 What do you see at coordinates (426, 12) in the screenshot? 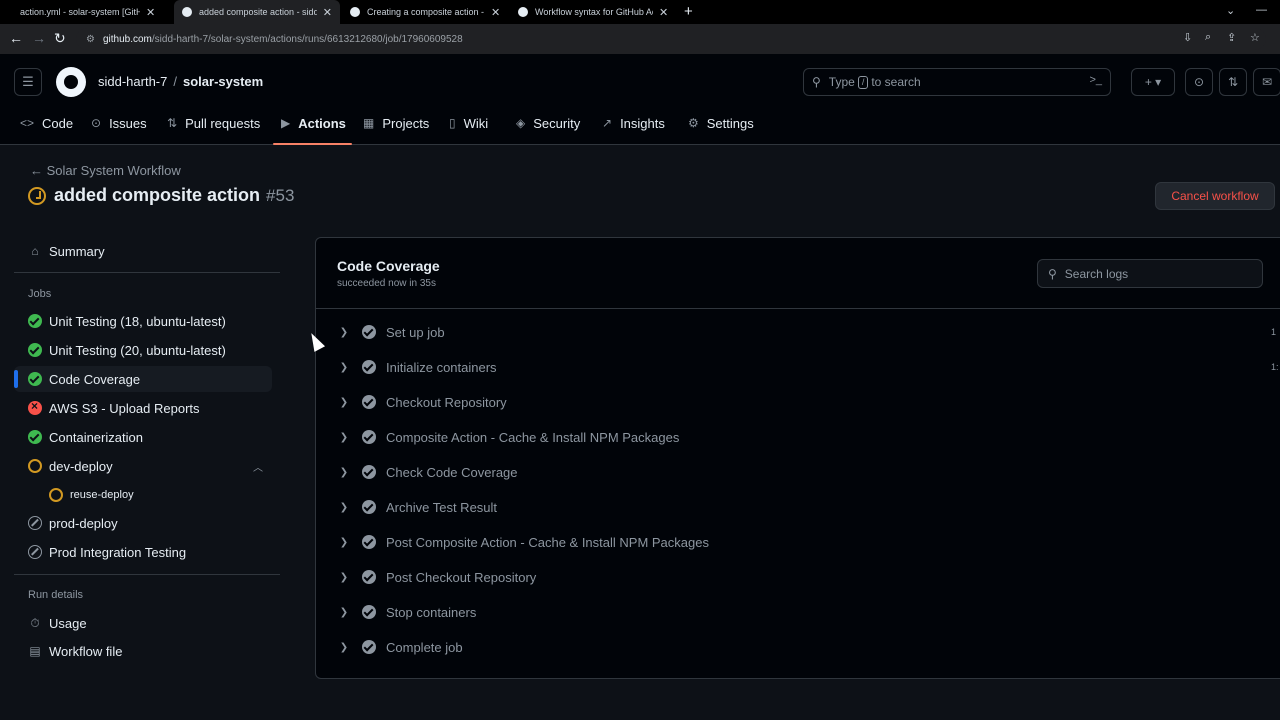
I see `browser-tab: Creating a composite action - G ✕` at bounding box center [426, 12].